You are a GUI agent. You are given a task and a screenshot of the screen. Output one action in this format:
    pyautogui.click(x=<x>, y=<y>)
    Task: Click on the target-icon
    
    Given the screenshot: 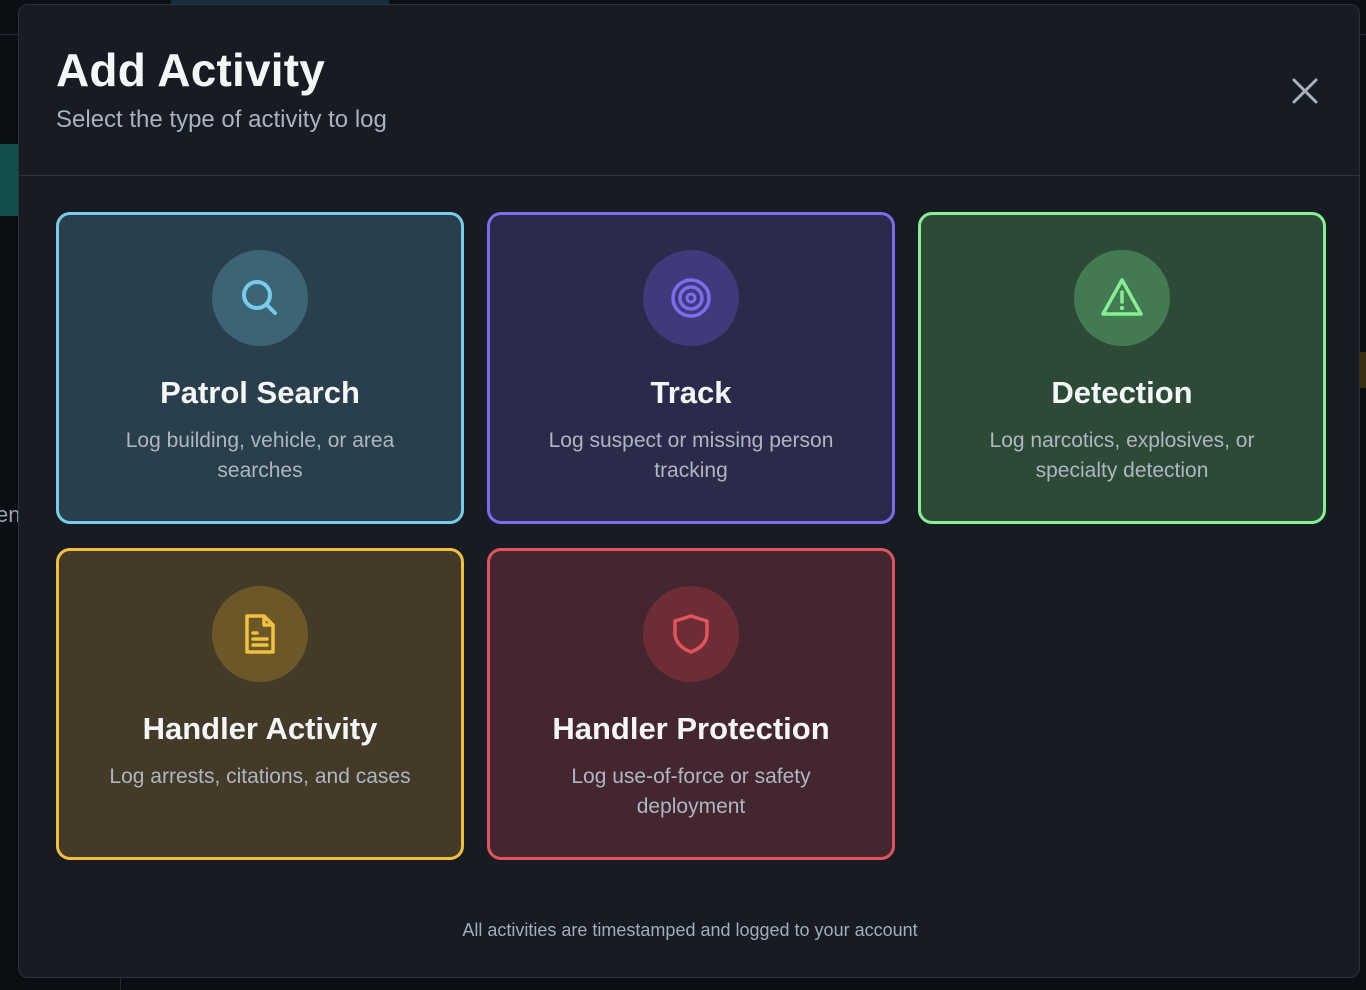 What is the action you would take?
    pyautogui.click(x=691, y=298)
    